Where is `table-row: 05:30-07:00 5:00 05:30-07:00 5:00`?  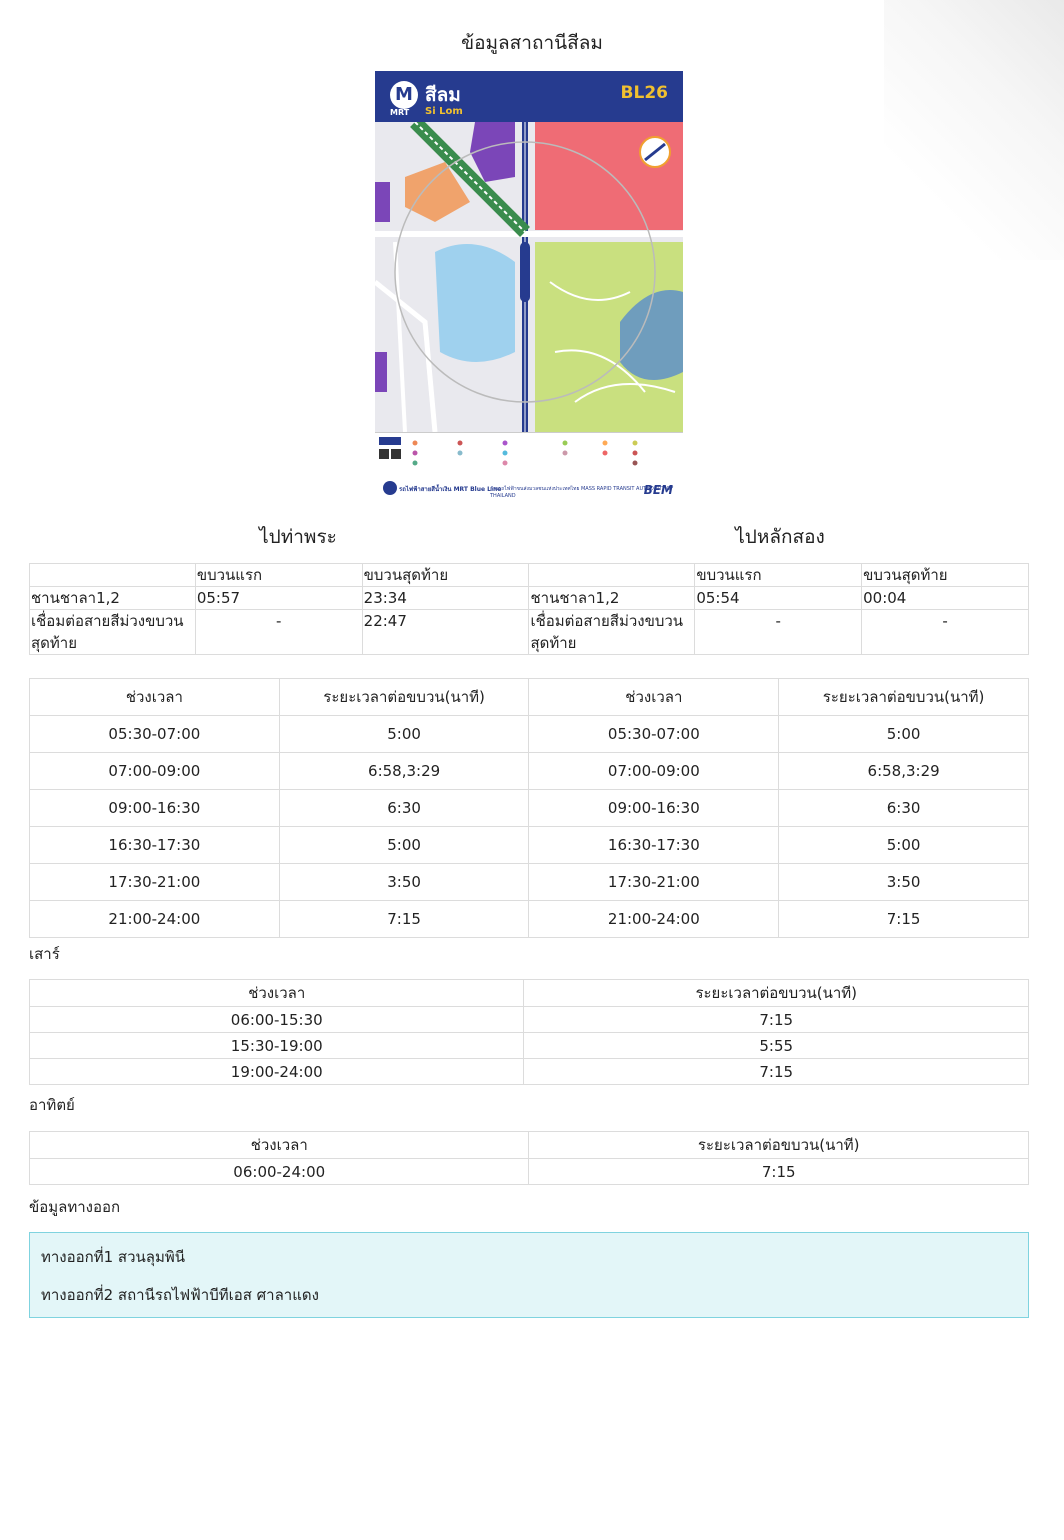 table-row: 05:30-07:00 5:00 05:30-07:00 5:00 is located at coordinates (529, 734).